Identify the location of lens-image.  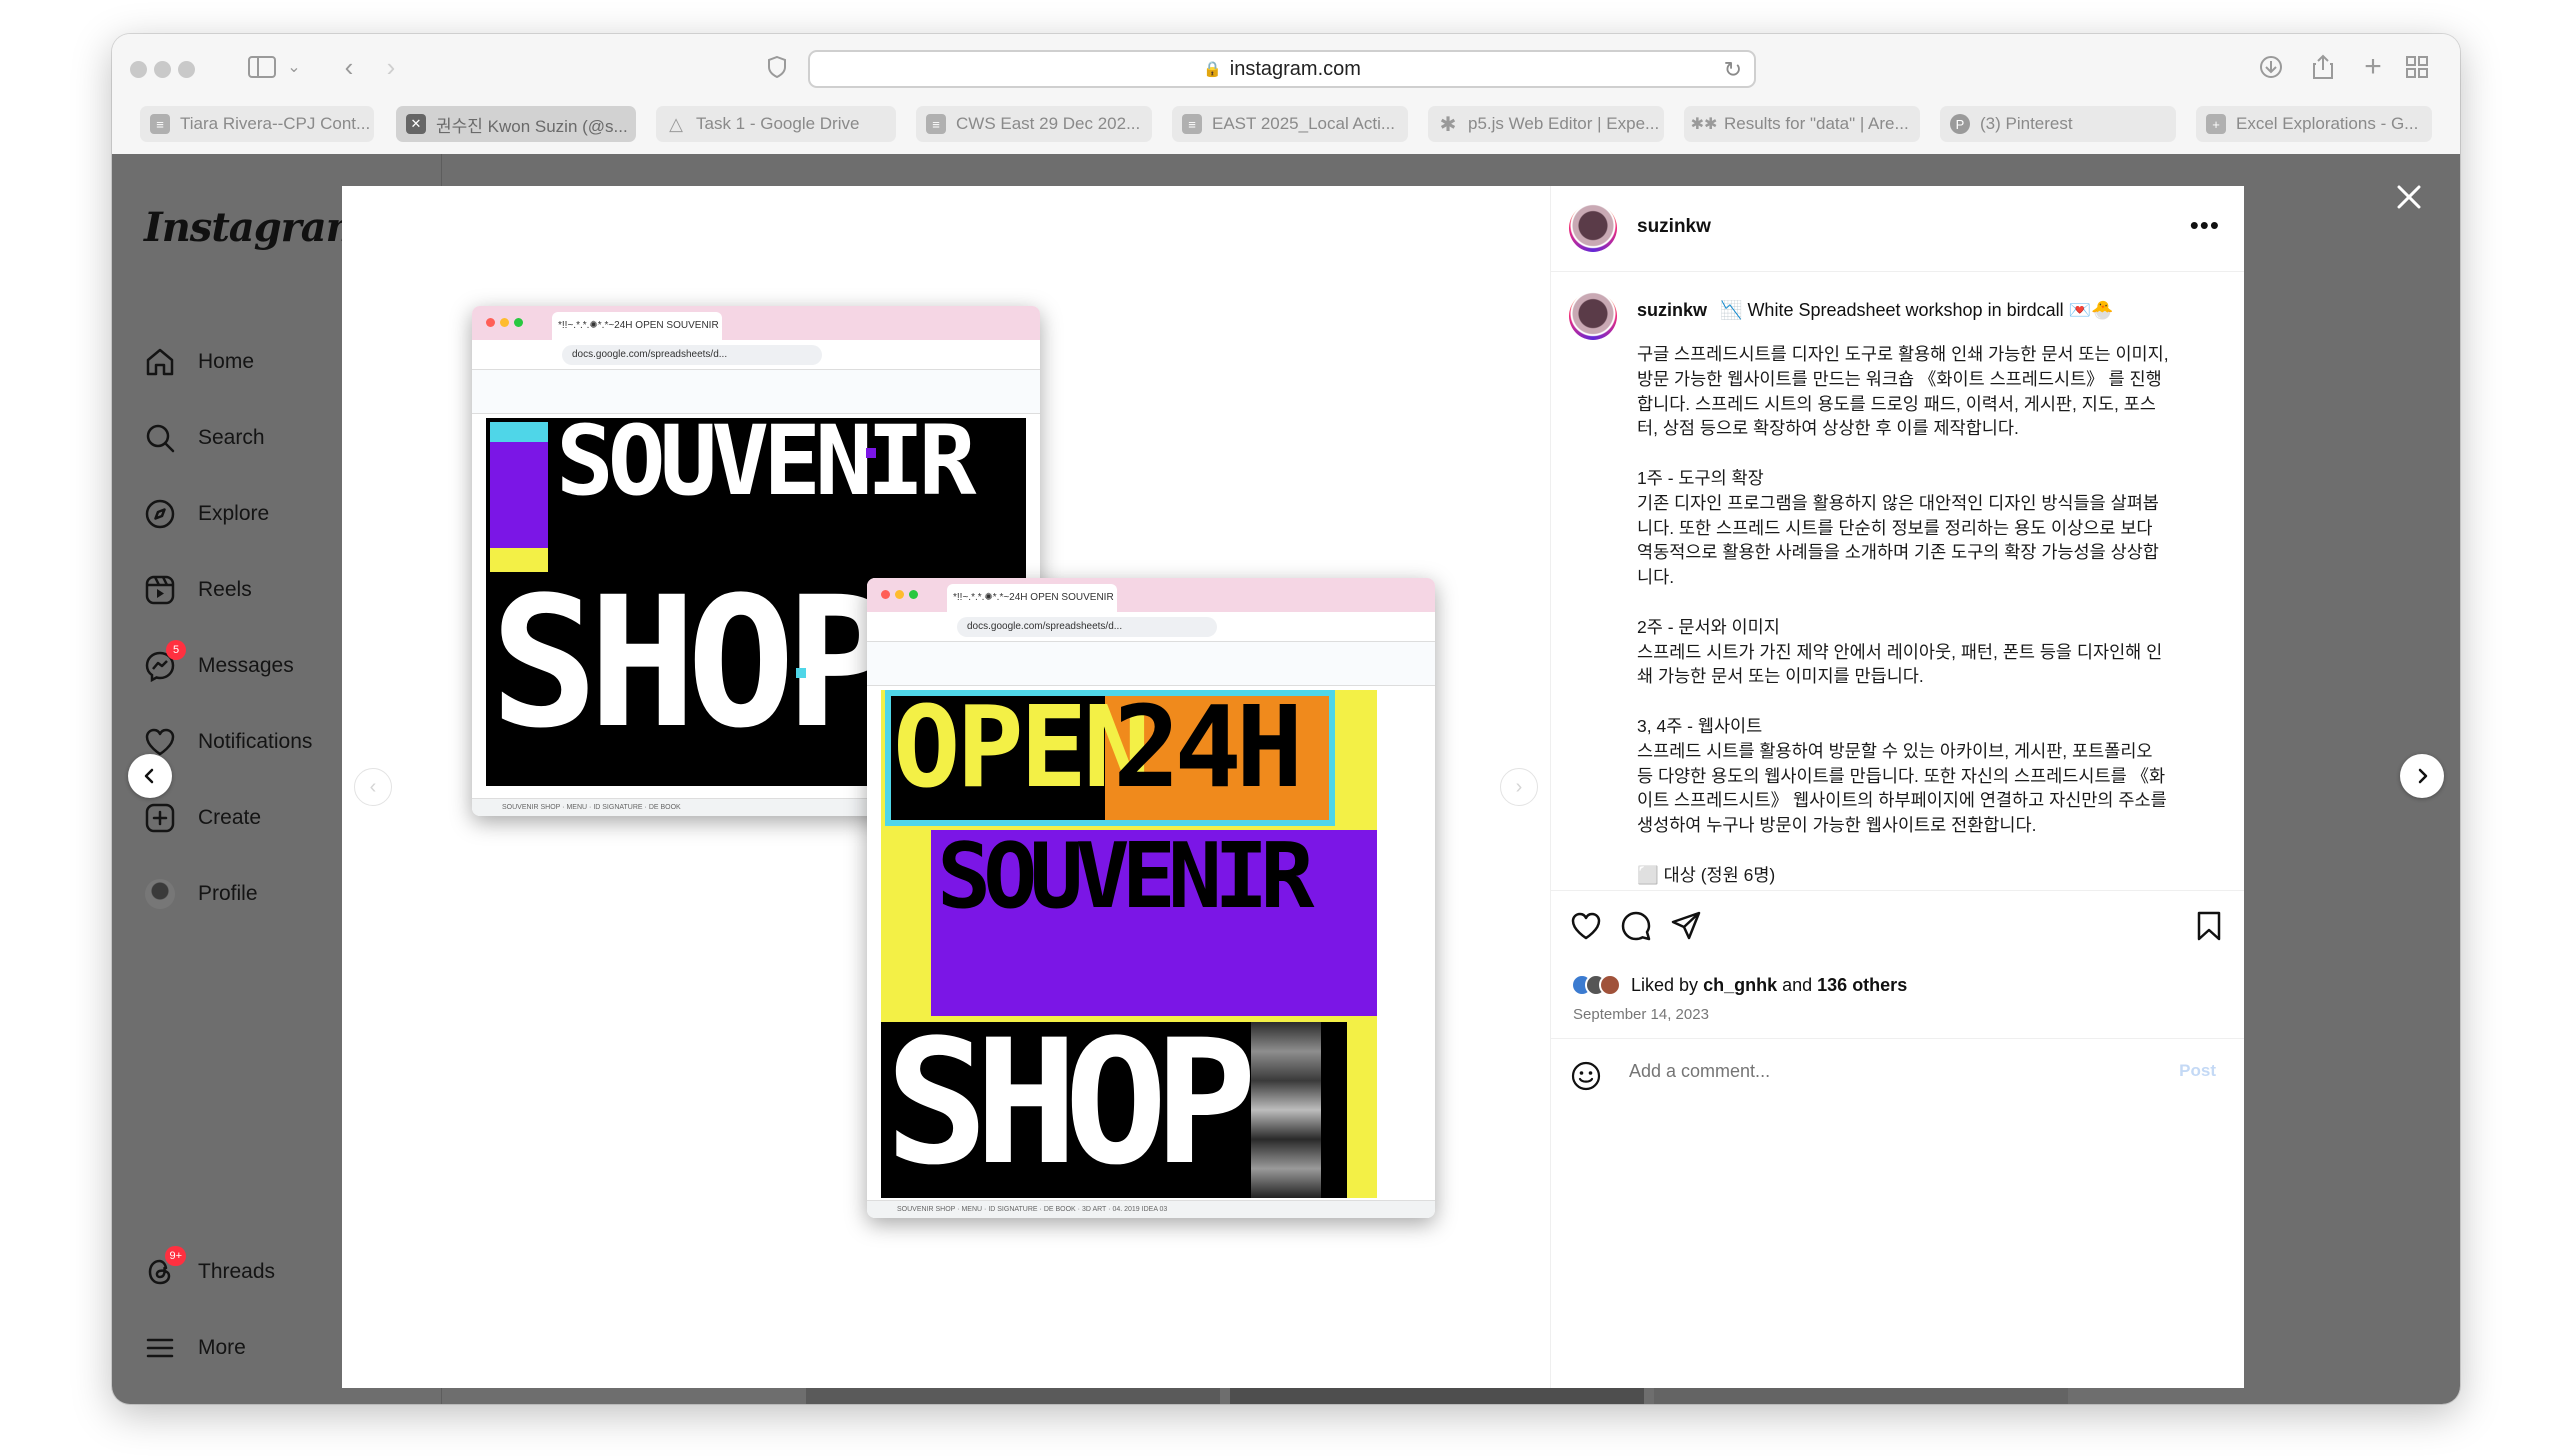
(1286, 1110).